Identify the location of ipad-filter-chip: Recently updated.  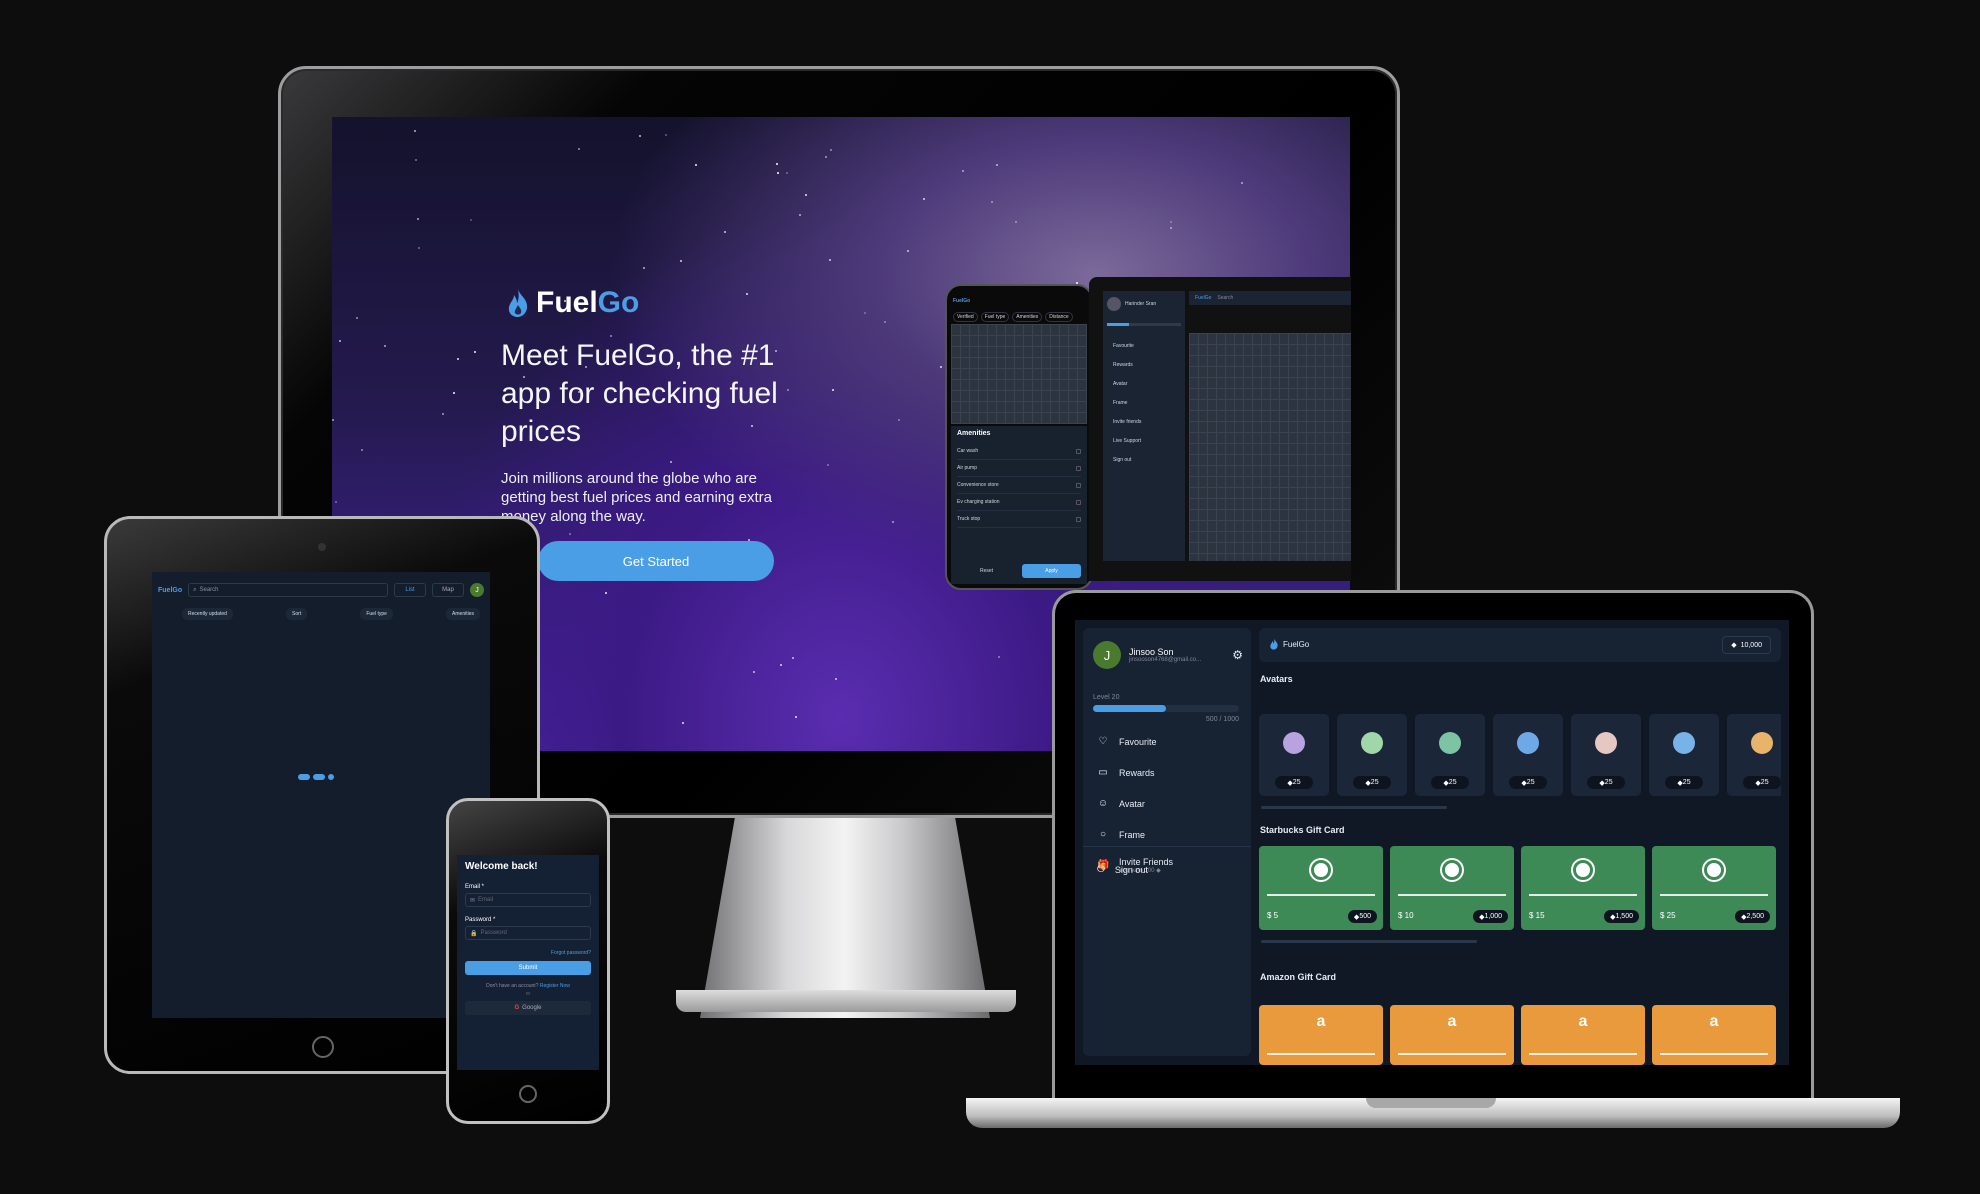
(207, 614).